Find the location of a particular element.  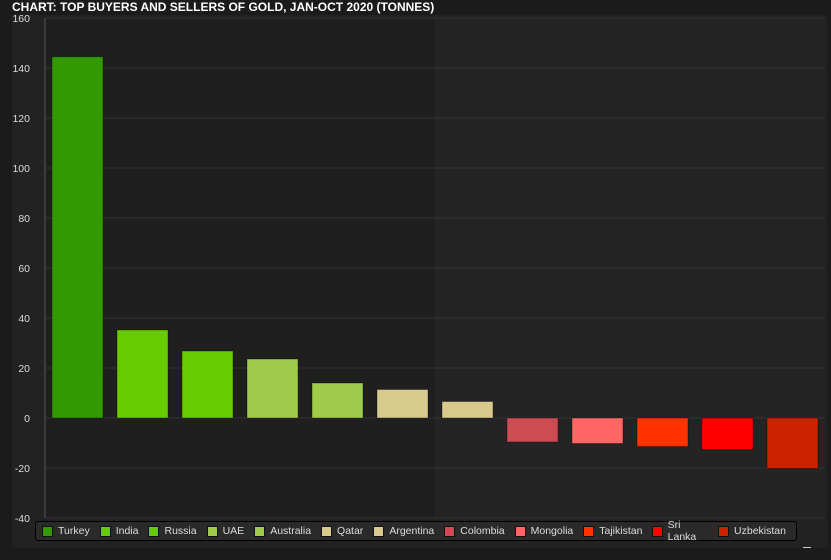

legend-item: Turkey is located at coordinates (66, 531).